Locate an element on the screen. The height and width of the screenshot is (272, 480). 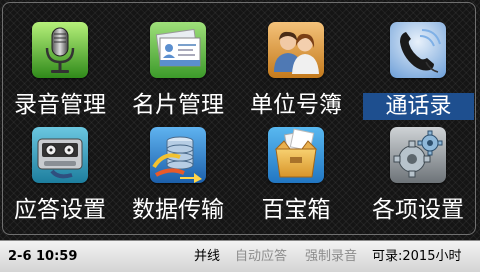
status-force-record: 强制录音 is located at coordinates (331, 256).